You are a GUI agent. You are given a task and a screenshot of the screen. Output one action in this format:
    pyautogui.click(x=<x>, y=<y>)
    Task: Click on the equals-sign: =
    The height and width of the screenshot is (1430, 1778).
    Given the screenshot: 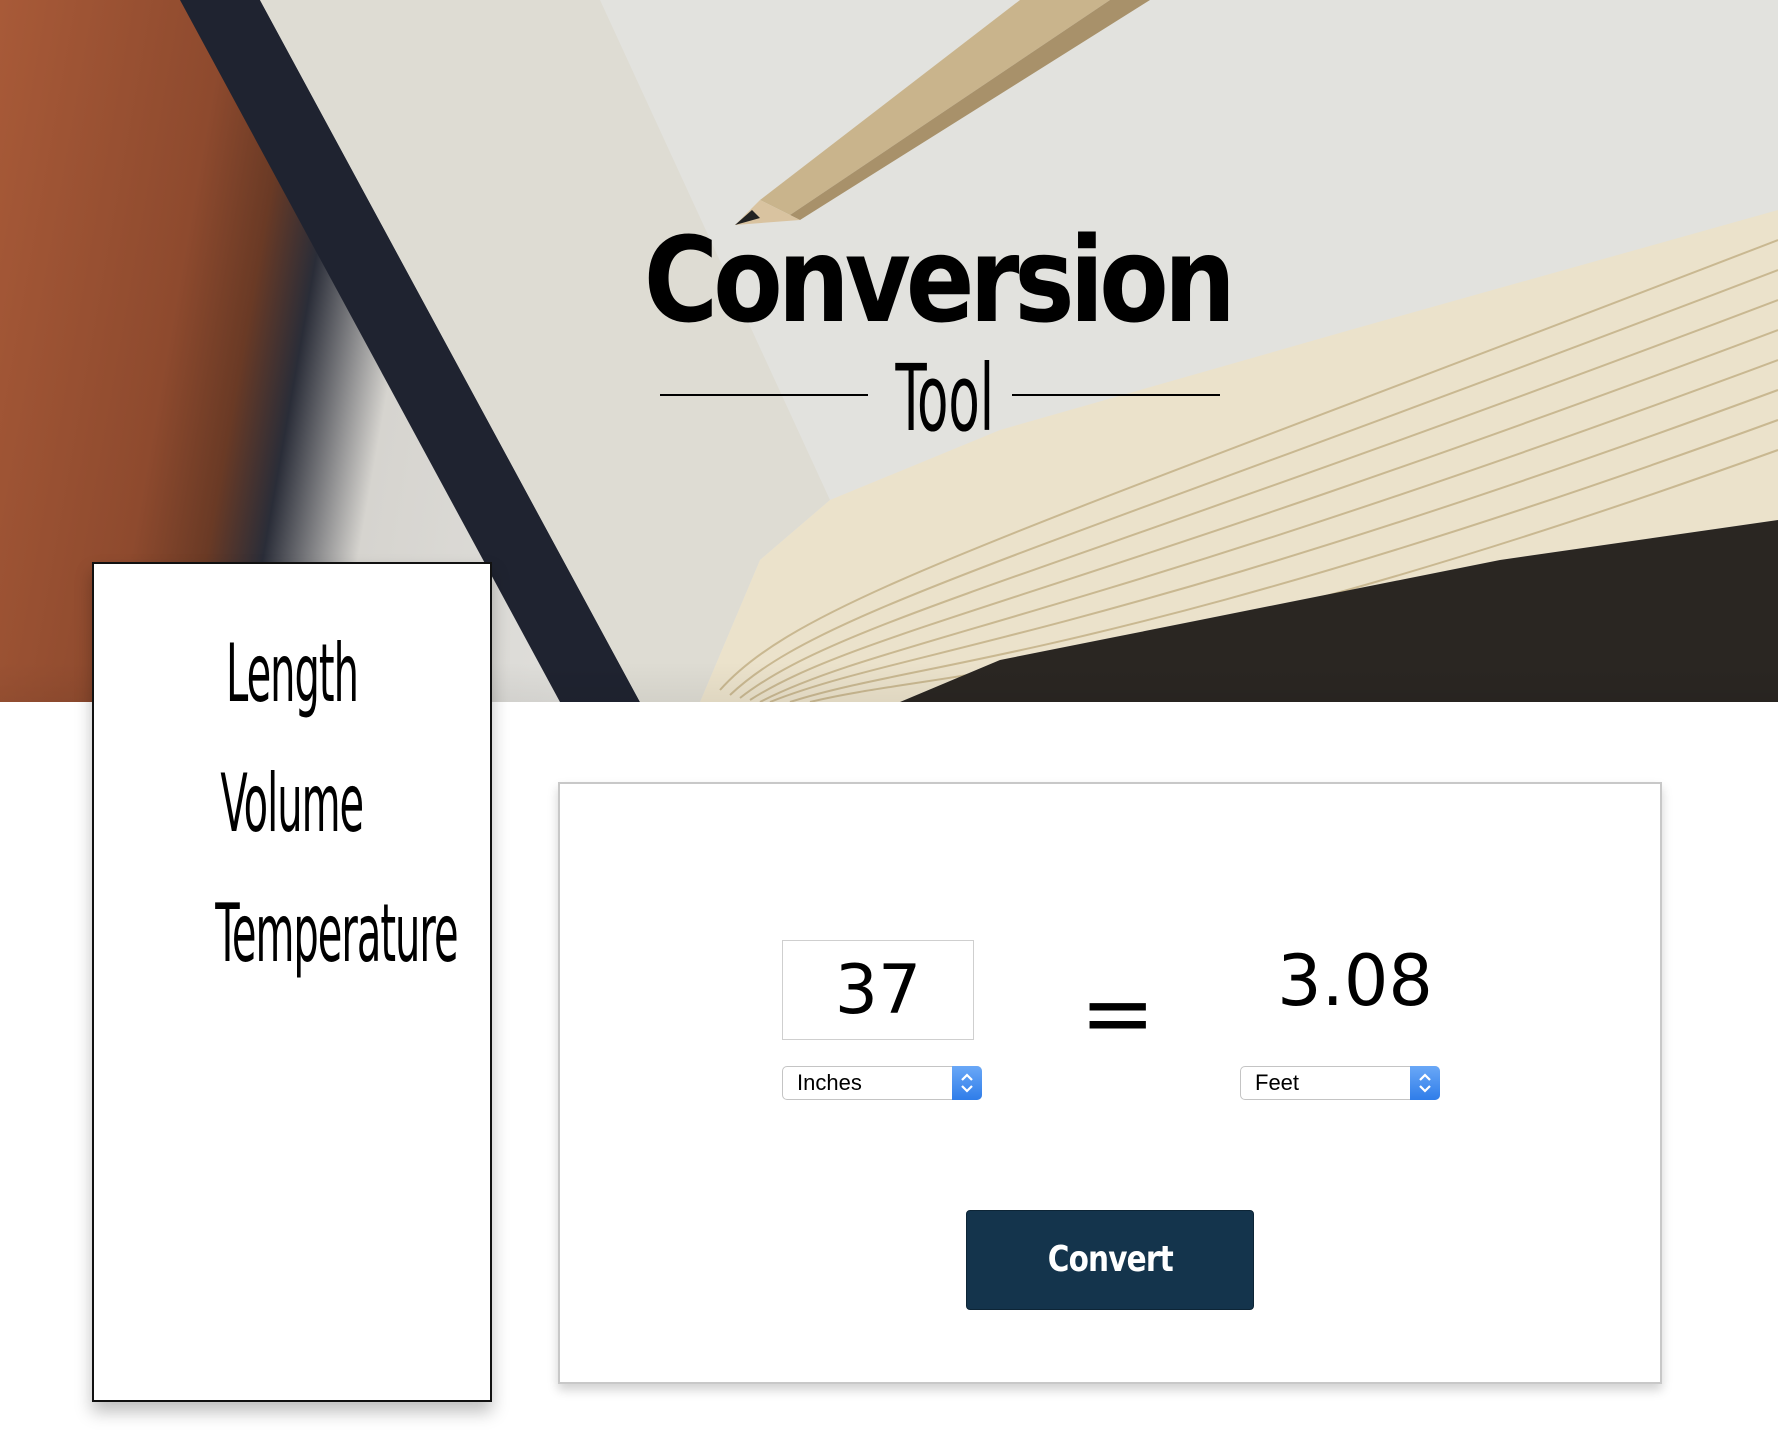 What is the action you would take?
    pyautogui.click(x=1118, y=1013)
    